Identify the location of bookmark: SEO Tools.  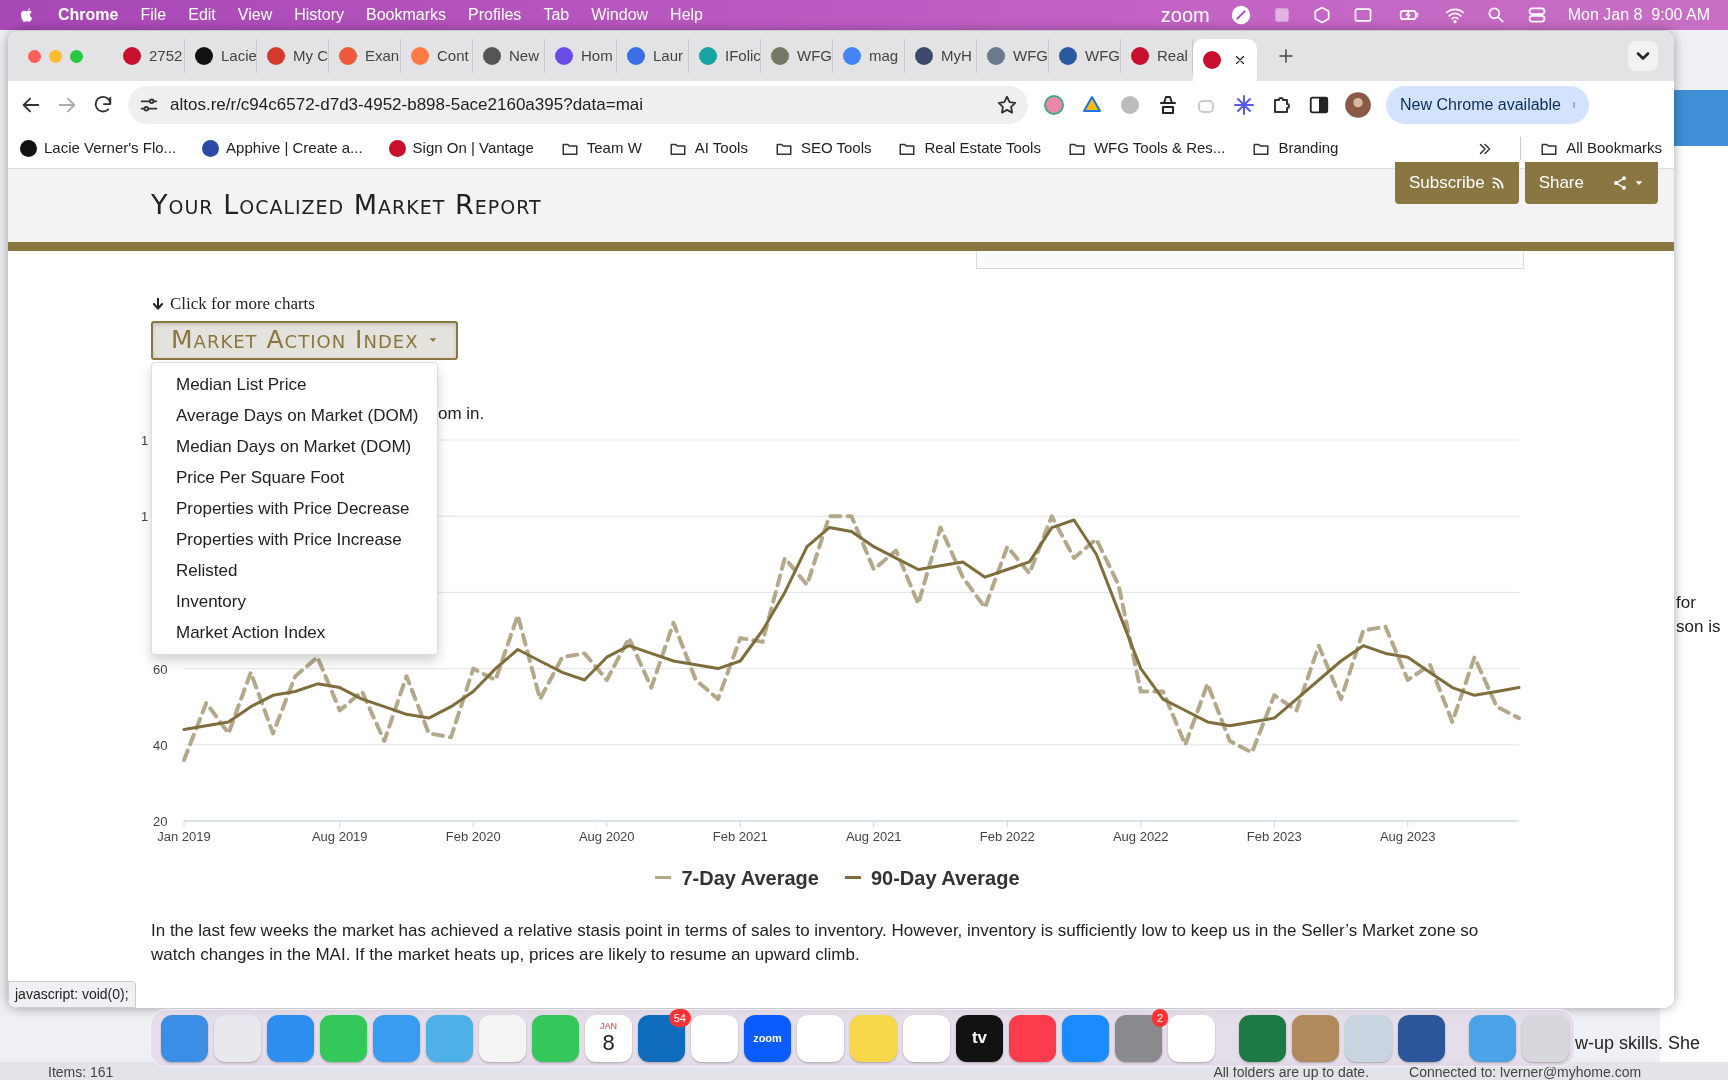
(822, 148).